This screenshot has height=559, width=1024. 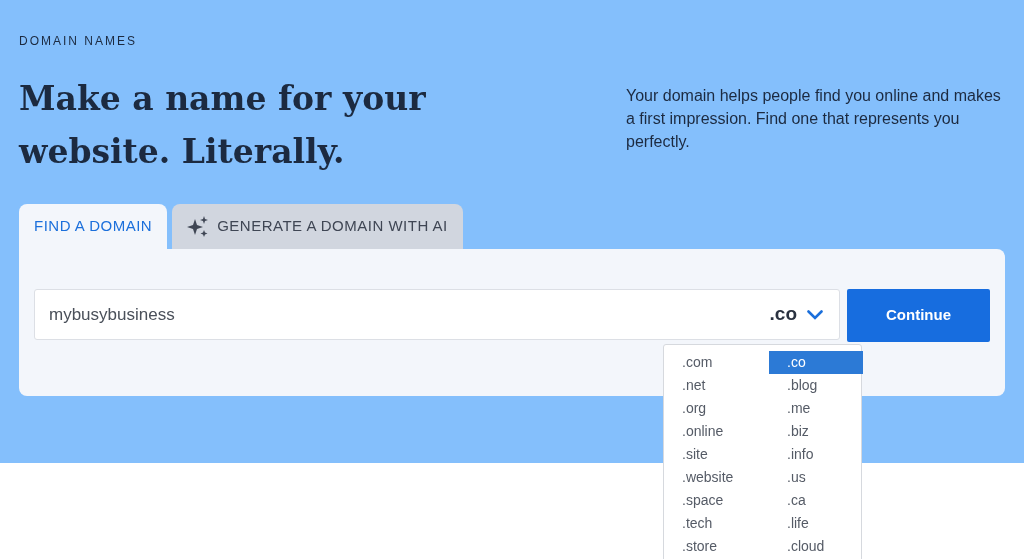 What do you see at coordinates (716, 546) in the screenshot?
I see `extension-option: .store` at bounding box center [716, 546].